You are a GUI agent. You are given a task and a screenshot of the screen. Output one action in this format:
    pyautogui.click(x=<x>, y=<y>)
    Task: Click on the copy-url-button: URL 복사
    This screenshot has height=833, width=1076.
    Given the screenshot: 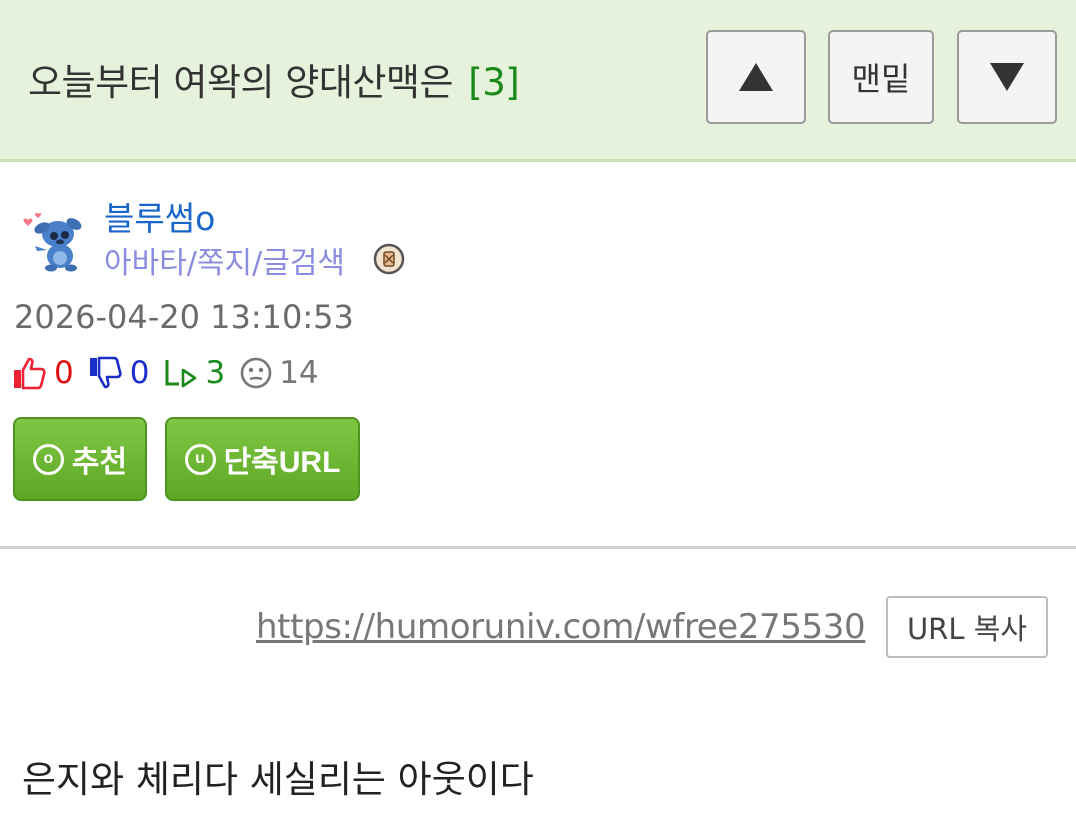 What is the action you would take?
    pyautogui.click(x=967, y=627)
    